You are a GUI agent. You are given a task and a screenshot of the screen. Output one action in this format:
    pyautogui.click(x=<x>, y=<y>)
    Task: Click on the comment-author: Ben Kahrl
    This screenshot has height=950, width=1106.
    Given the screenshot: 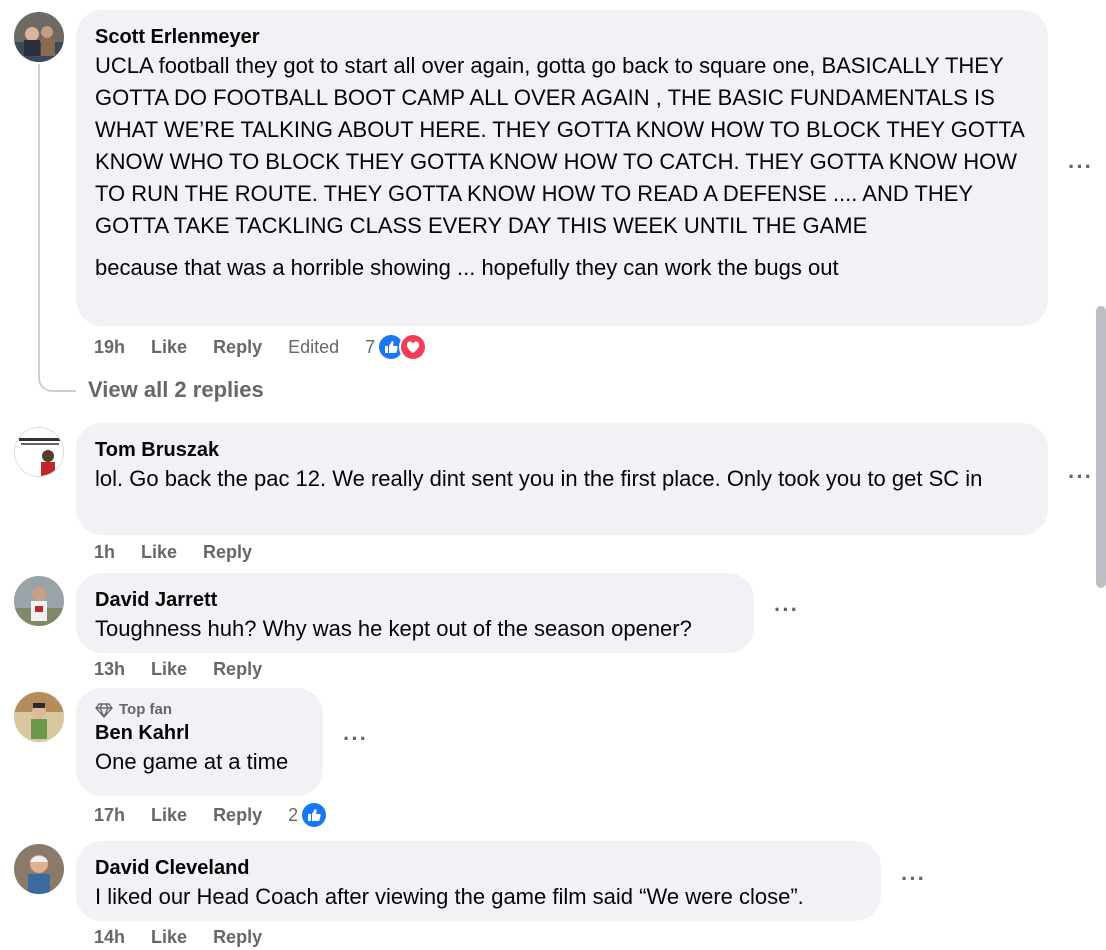 What is the action you would take?
    pyautogui.click(x=199, y=733)
    